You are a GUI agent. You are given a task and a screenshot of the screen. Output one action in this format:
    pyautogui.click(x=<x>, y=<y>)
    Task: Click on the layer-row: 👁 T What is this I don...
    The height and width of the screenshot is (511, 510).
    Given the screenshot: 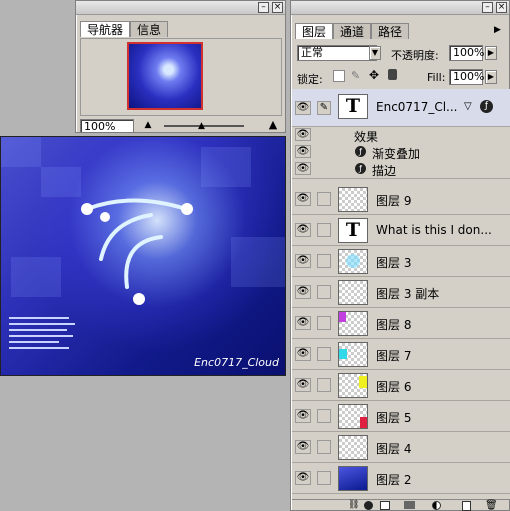 What is the action you would take?
    pyautogui.click(x=401, y=230)
    